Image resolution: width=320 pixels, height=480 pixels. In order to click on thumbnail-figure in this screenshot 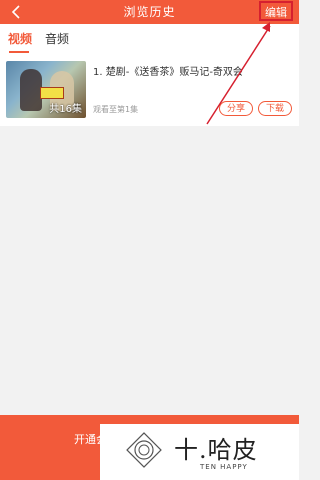, I will do `click(31, 90)`.